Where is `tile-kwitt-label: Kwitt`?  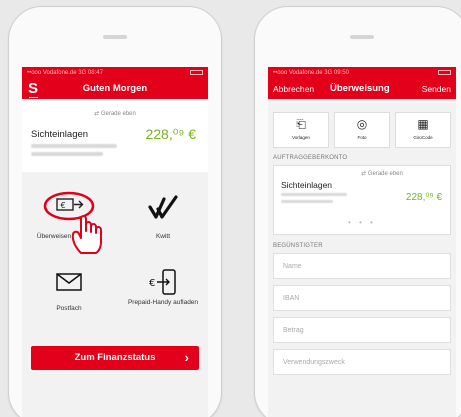 tile-kwitt-label: Kwitt is located at coordinates (163, 236).